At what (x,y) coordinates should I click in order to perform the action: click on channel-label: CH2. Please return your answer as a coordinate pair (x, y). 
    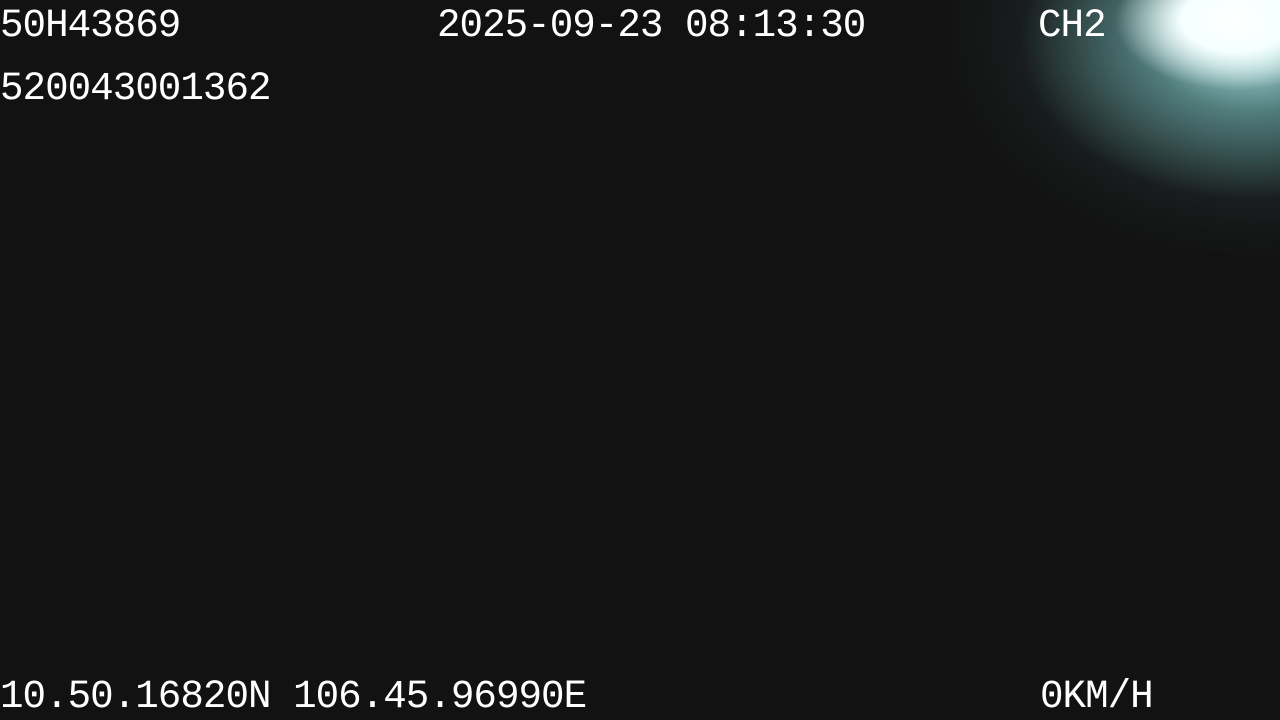
    Looking at the image, I should click on (1072, 26).